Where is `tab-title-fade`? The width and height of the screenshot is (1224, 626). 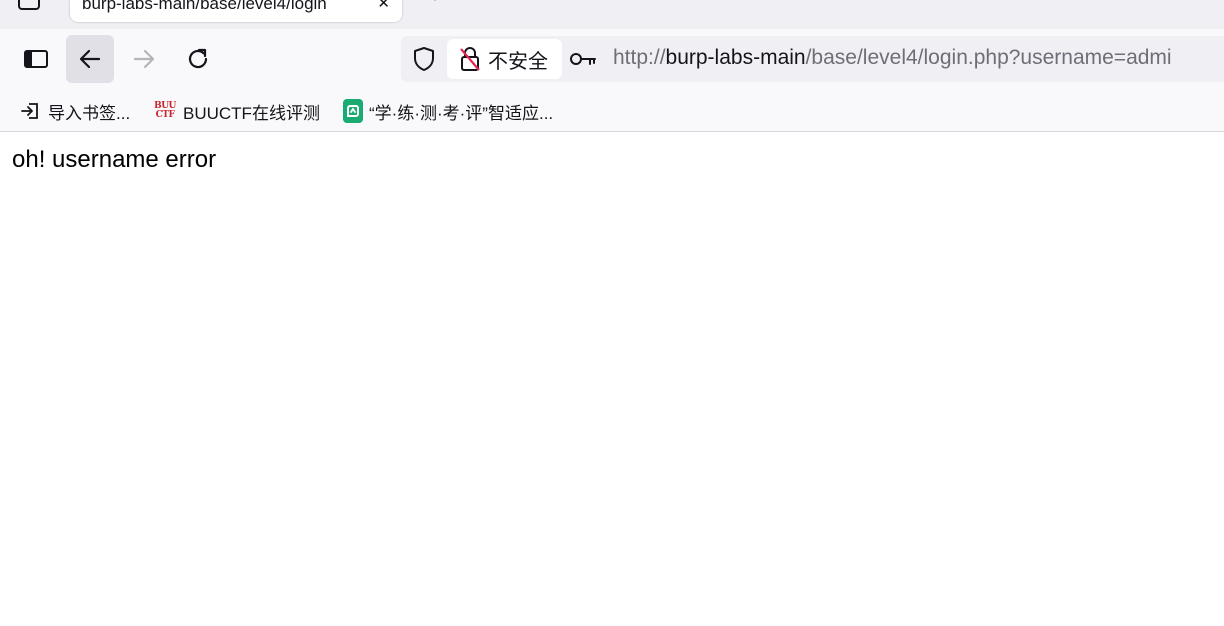
tab-title-fade is located at coordinates (367, 11).